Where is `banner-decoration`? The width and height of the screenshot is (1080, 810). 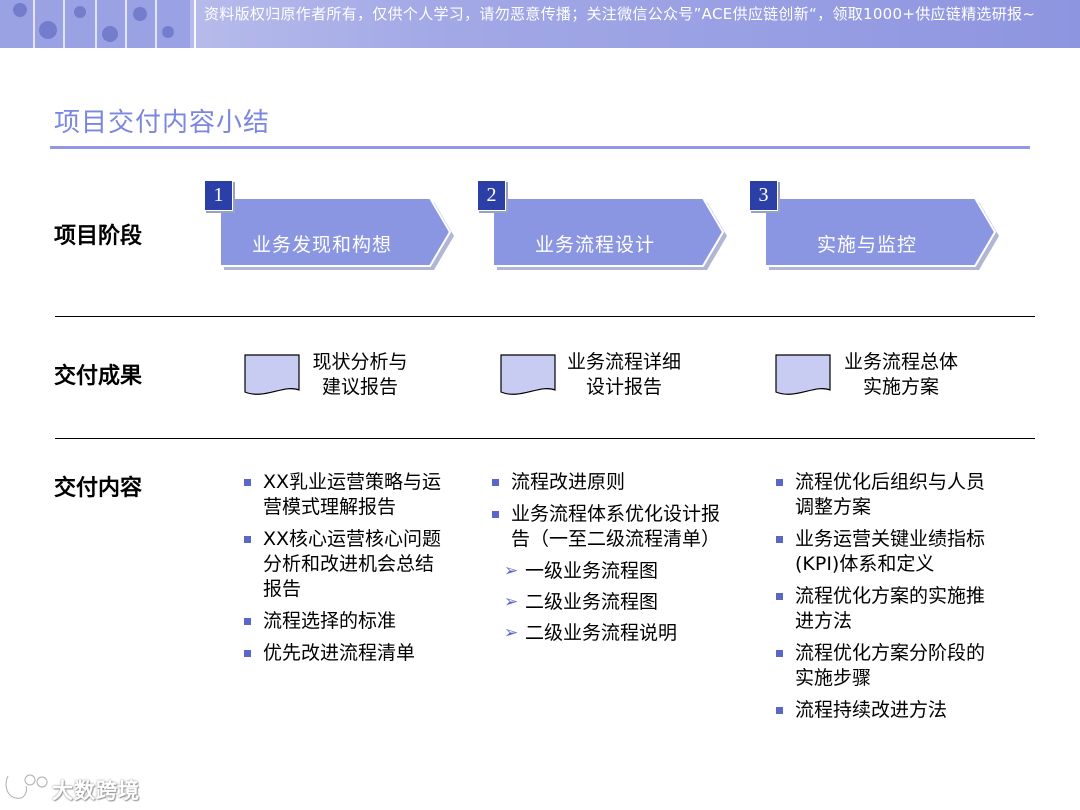
banner-decoration is located at coordinates (95, 24).